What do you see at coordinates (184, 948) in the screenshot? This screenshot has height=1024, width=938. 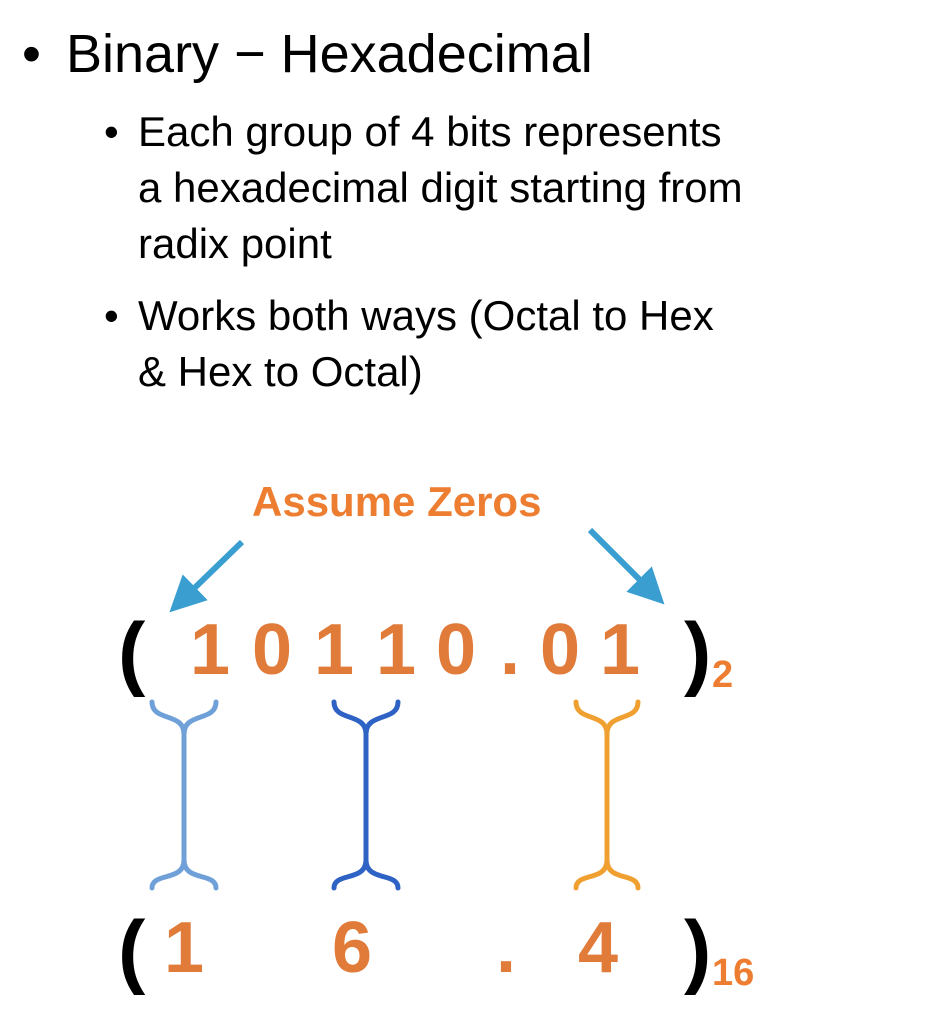 I see `hex-digit: 1` at bounding box center [184, 948].